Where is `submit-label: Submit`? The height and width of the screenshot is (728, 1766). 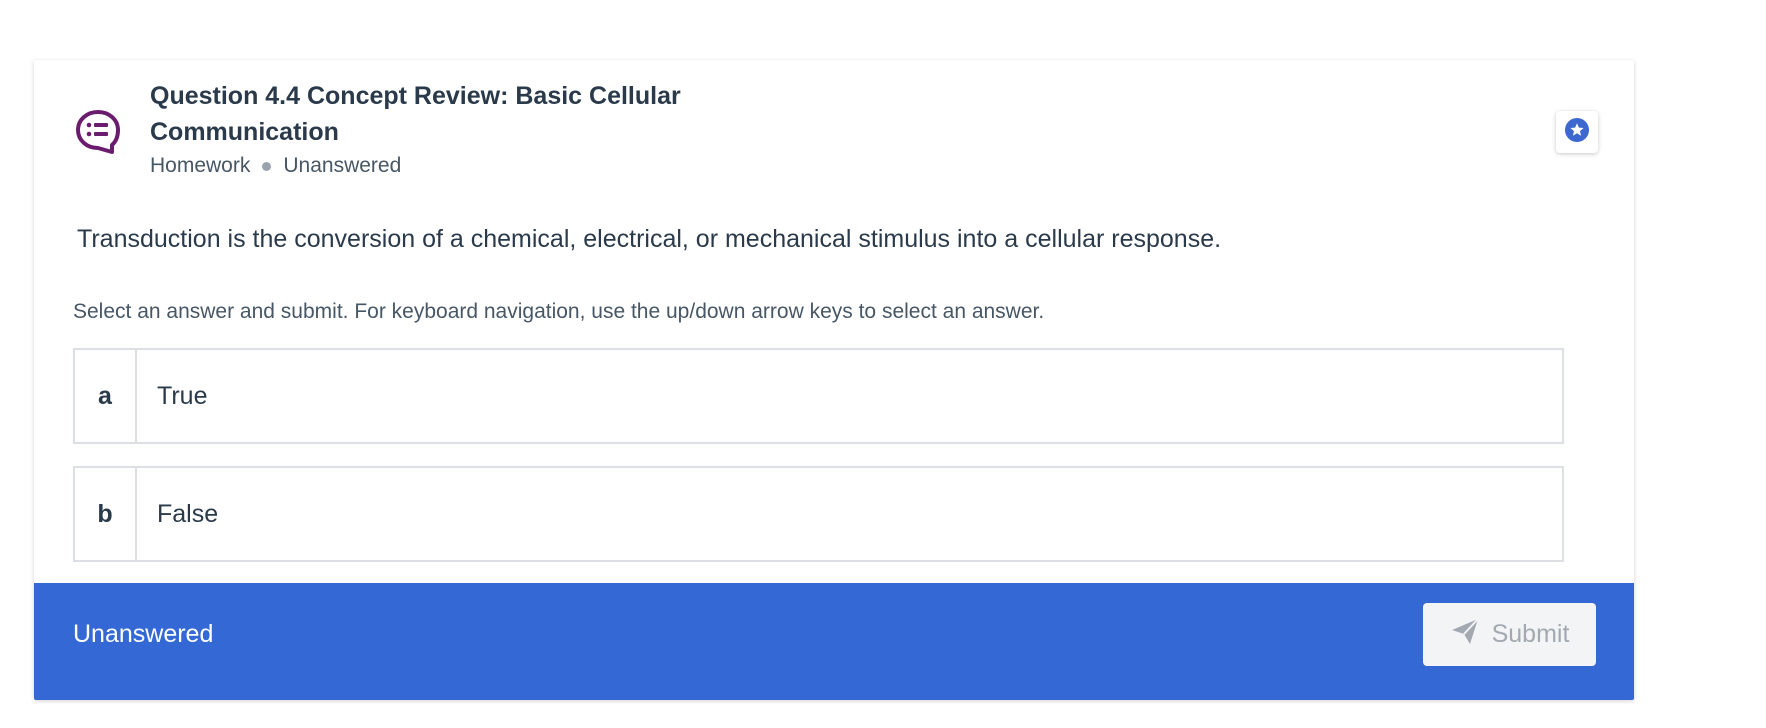
submit-label: Submit is located at coordinates (1530, 634).